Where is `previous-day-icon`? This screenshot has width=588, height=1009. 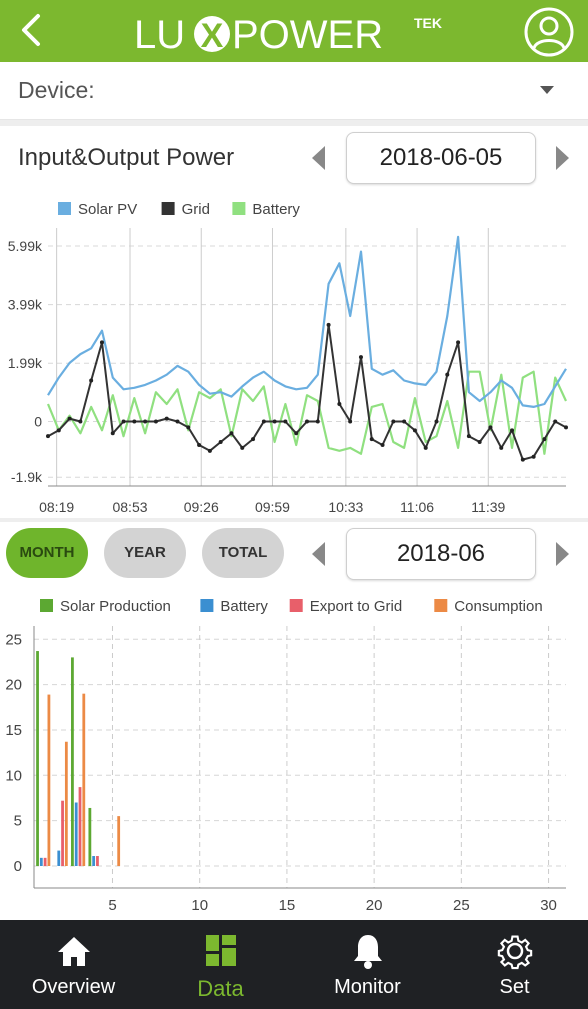
previous-day-icon is located at coordinates (318, 158).